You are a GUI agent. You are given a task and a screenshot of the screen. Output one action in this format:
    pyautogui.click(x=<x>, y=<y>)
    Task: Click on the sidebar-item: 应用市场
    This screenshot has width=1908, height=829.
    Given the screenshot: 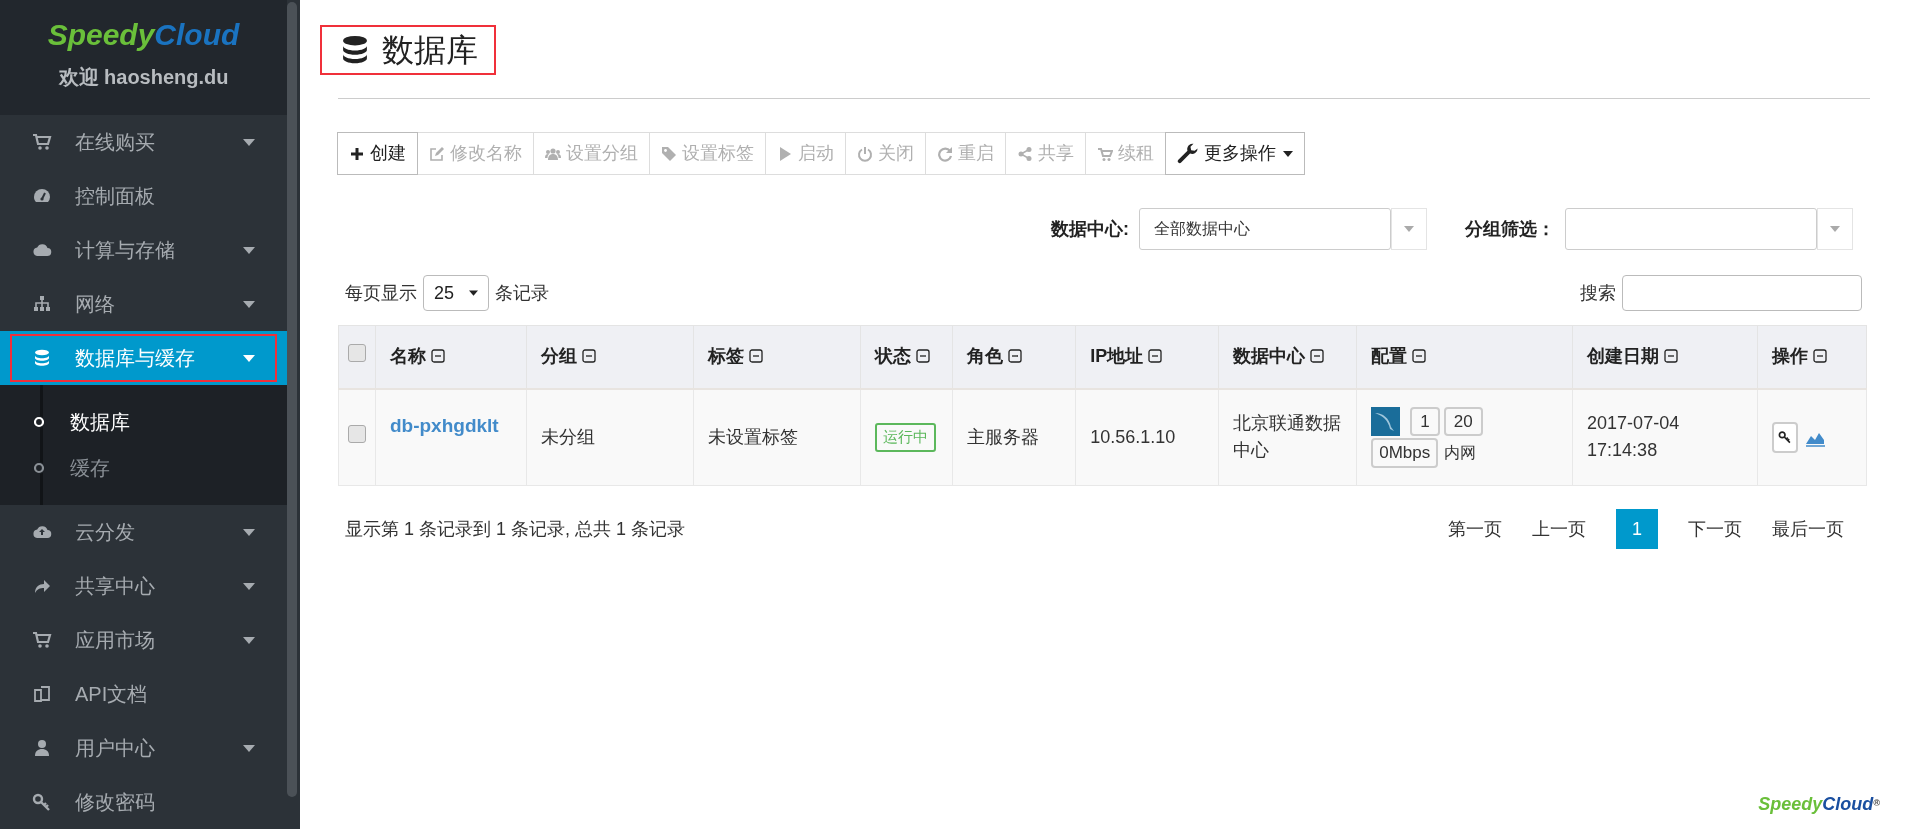 What is the action you would take?
    pyautogui.click(x=143, y=640)
    